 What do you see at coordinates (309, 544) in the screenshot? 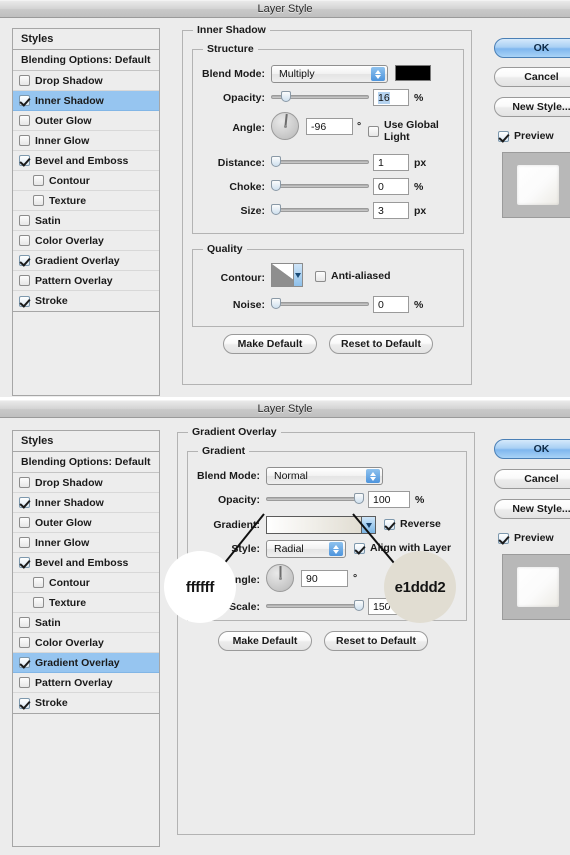
I see `annotation-leader-lines` at bounding box center [309, 544].